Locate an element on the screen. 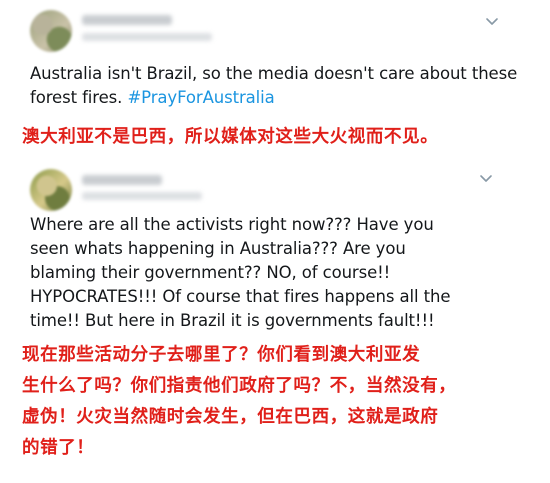  translation-line: 的错了！ is located at coordinates (58, 448).